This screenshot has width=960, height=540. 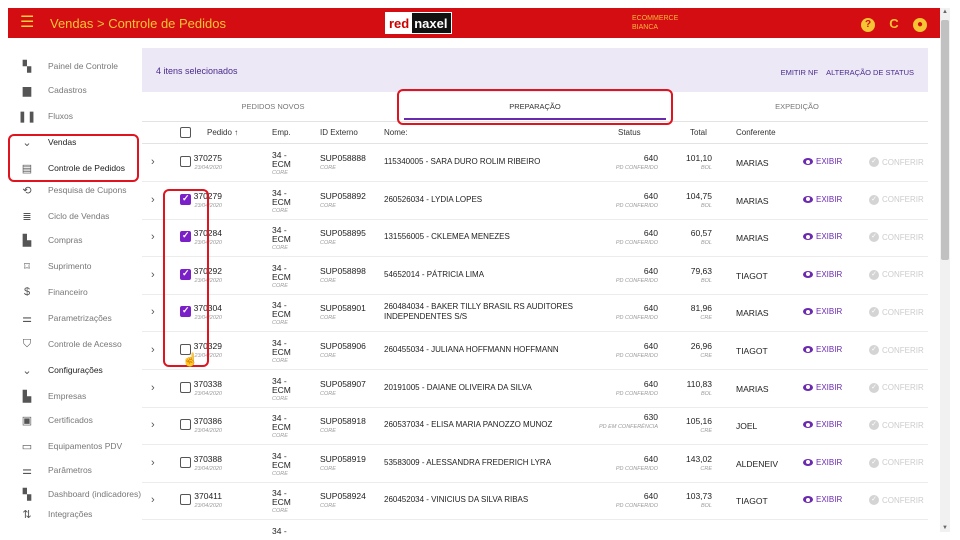 What do you see at coordinates (185, 132) in the screenshot?
I see `select-all-checkbox` at bounding box center [185, 132].